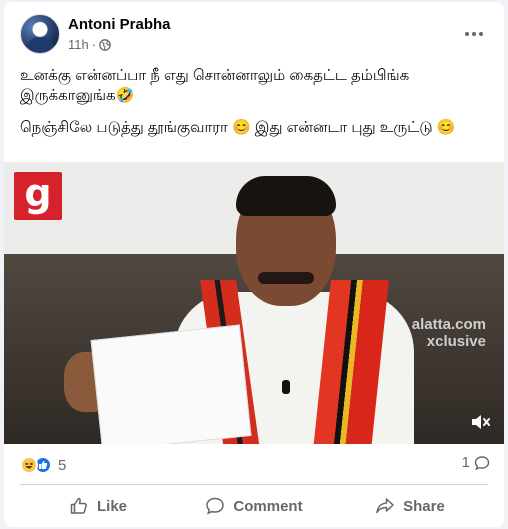 The height and width of the screenshot is (529, 508). I want to click on author-name: Antoni Prabha, so click(119, 24).